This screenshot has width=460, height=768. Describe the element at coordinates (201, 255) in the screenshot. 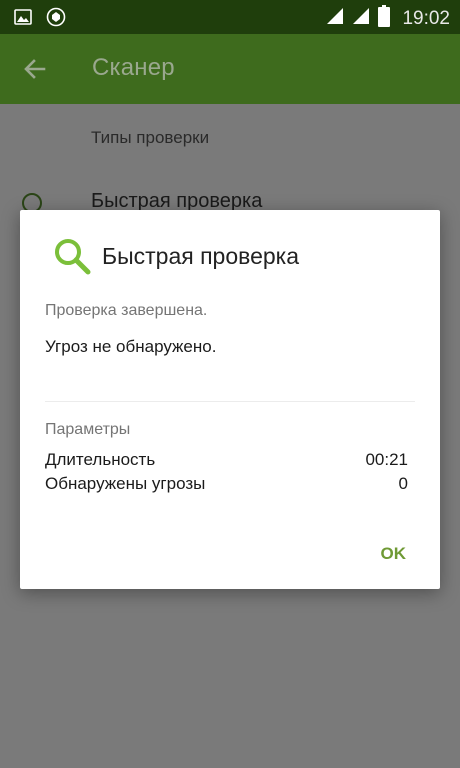

I see `dialog-title: Быстрая проверка` at that location.